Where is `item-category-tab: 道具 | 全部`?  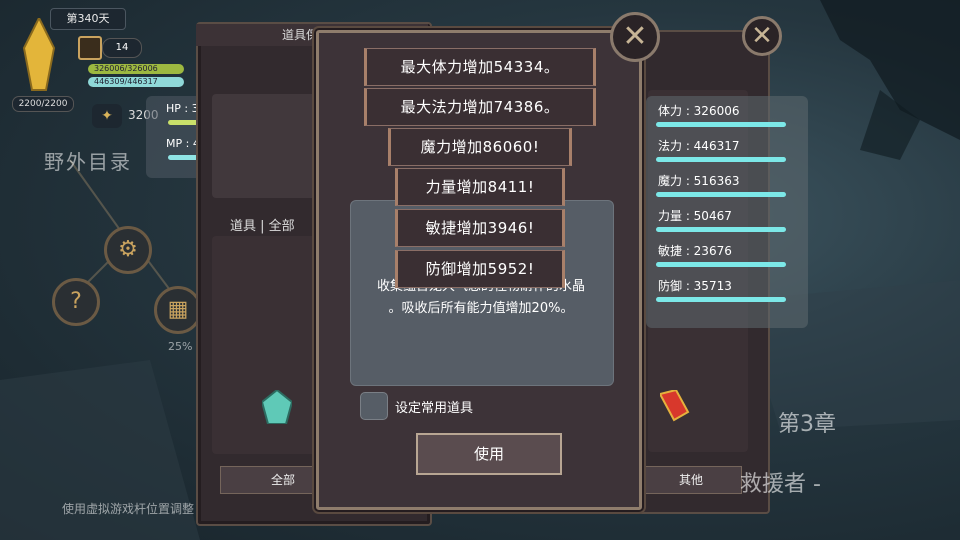 item-category-tab: 道具 | 全部 is located at coordinates (275, 227).